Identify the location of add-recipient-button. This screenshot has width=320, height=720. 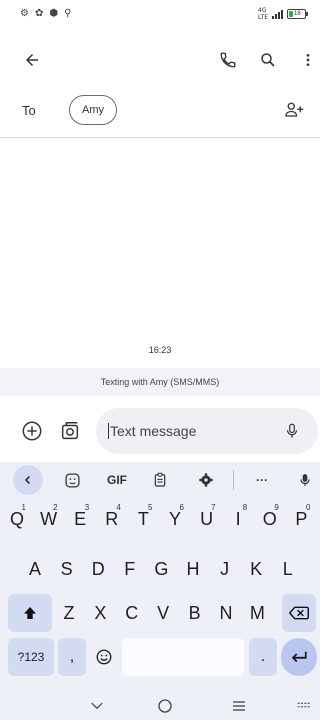
(295, 110).